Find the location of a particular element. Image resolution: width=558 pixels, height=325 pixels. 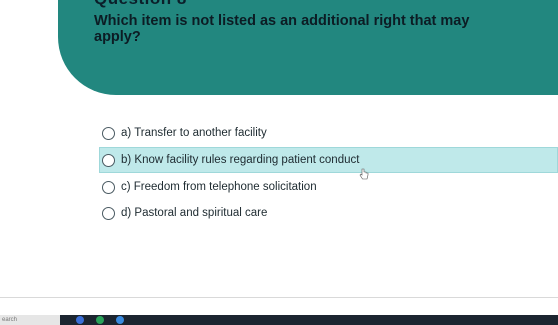

footer-divider is located at coordinates (279, 297).